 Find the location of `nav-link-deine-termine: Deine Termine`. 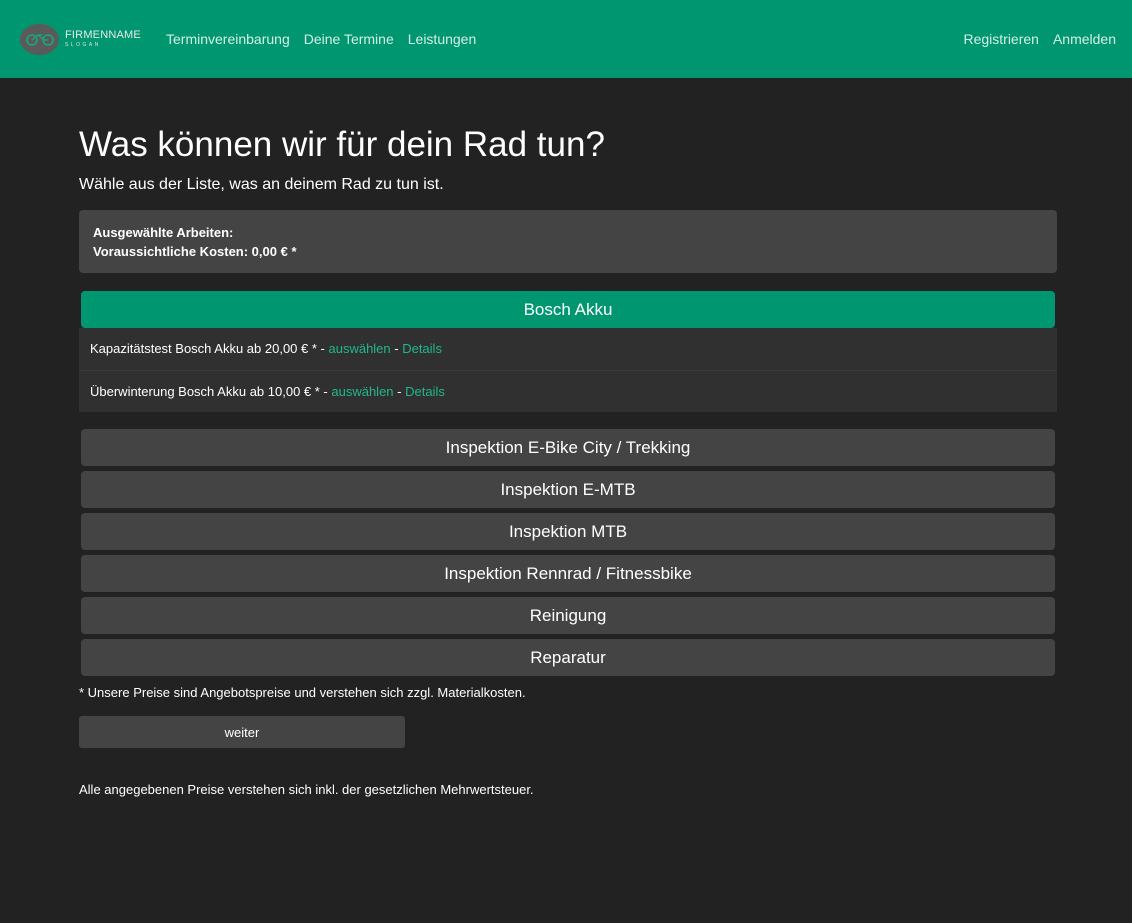

nav-link-deine-termine: Deine Termine is located at coordinates (349, 39).